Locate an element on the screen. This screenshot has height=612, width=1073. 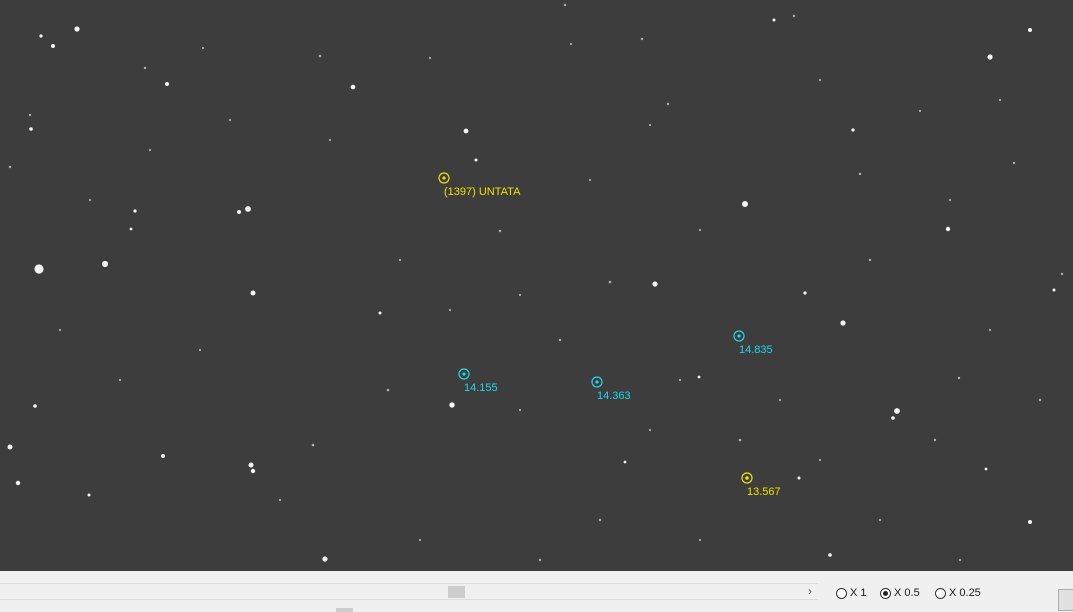
zoom-x1-label: X 1 is located at coordinates (858, 593).